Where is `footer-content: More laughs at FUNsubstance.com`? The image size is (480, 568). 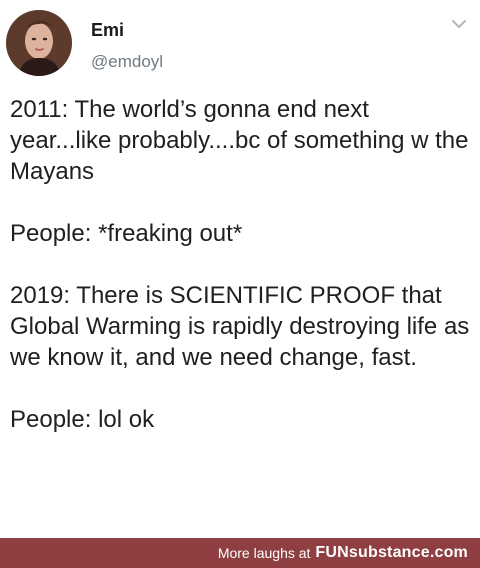 footer-content: More laughs at FUNsubstance.com is located at coordinates (343, 553).